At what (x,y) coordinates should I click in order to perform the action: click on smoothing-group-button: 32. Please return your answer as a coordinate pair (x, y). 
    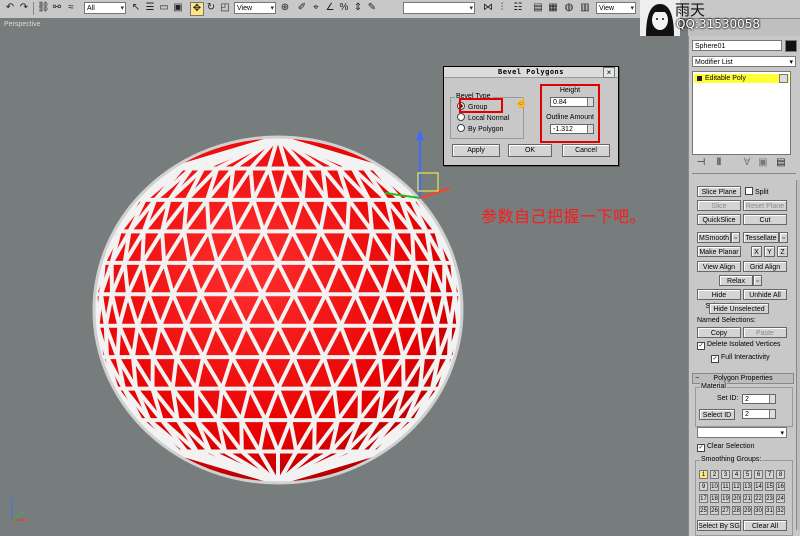
    Looking at the image, I should click on (780, 510).